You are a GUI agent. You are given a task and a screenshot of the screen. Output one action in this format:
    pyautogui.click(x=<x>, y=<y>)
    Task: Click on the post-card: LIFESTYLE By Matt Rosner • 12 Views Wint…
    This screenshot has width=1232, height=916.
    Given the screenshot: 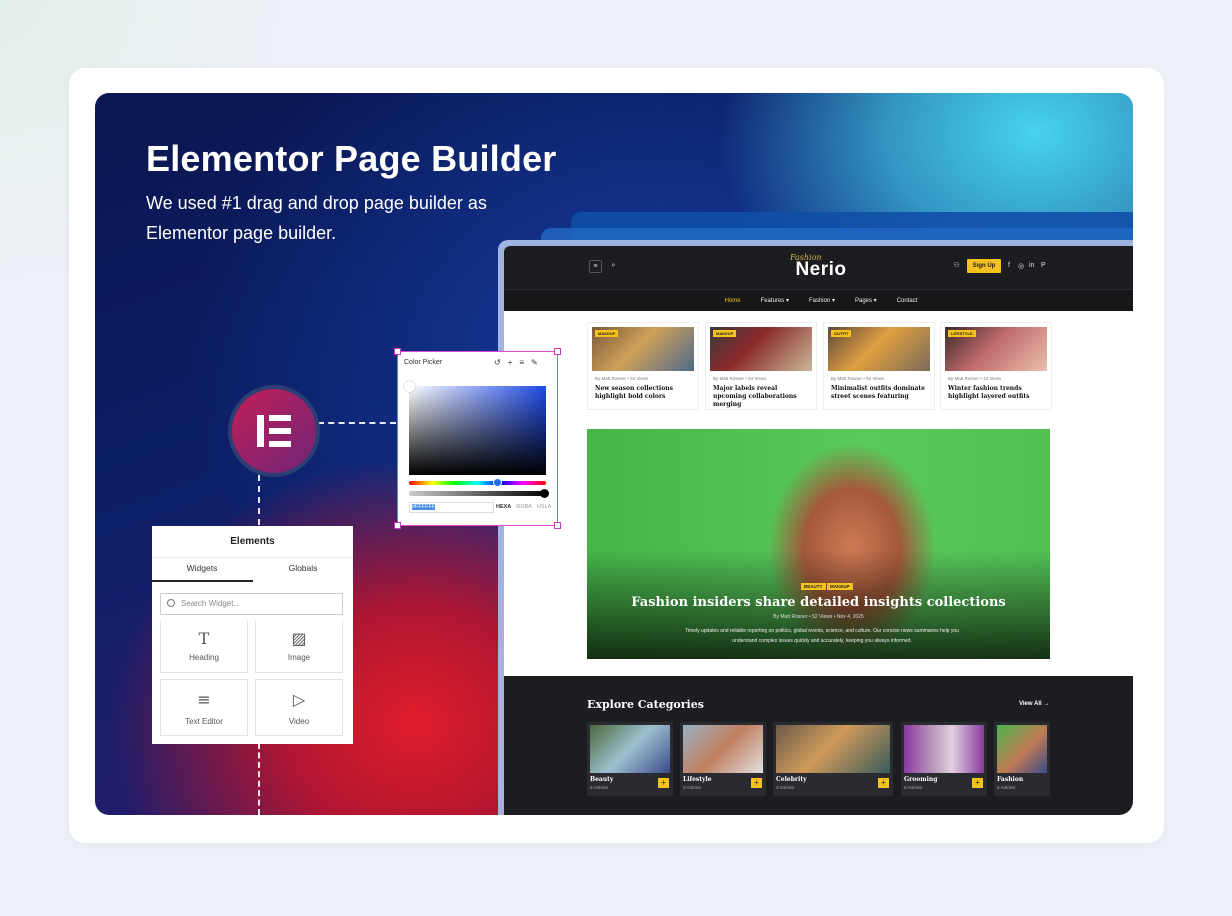 What is the action you would take?
    pyautogui.click(x=996, y=366)
    